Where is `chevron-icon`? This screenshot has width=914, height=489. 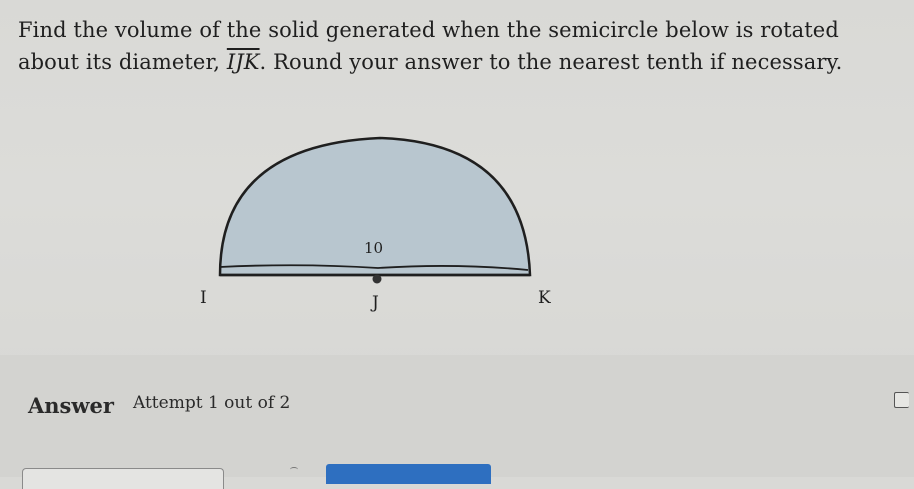 chevron-icon is located at coordinates (294, 469).